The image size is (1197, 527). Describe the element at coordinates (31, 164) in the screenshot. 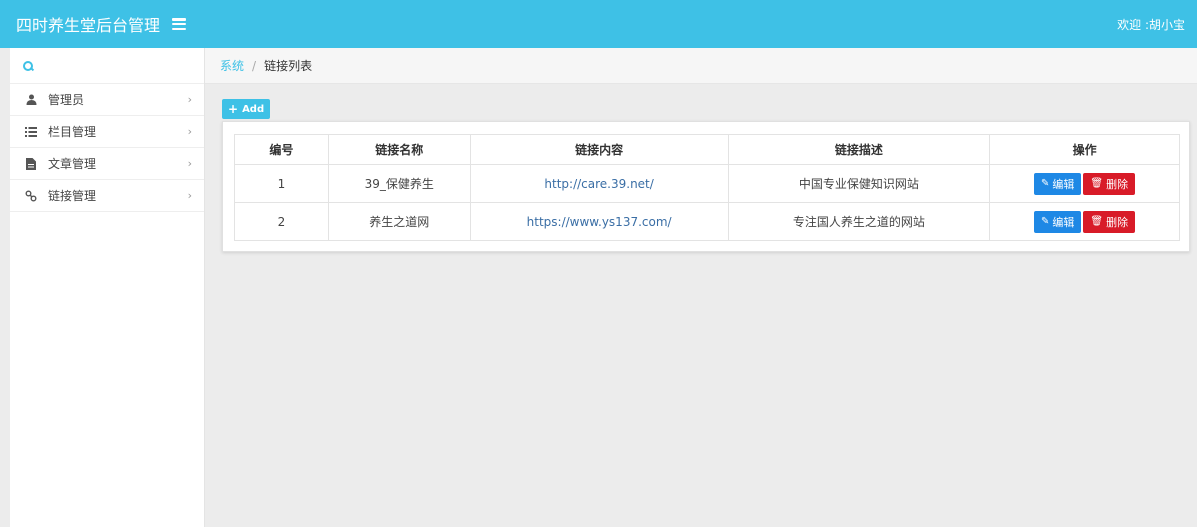

I see `file-icon` at that location.